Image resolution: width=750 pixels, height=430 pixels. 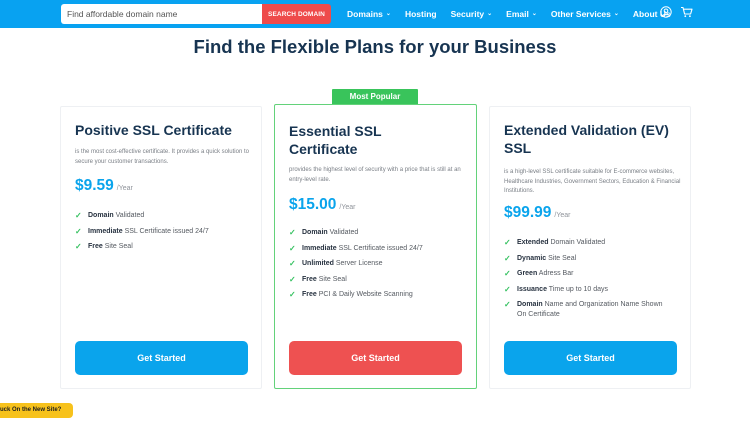 I want to click on feature-text: Issuance Time up to 10 days, so click(x=562, y=290).